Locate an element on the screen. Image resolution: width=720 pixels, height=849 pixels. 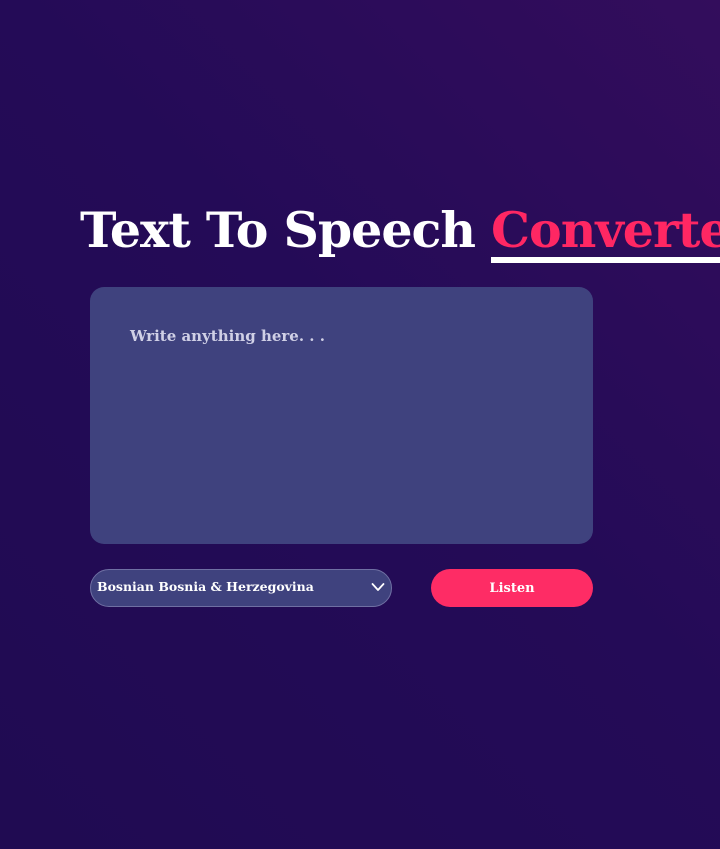
language-select: Bosnian Bosnia & Herzegovina is located at coordinates (241, 588).